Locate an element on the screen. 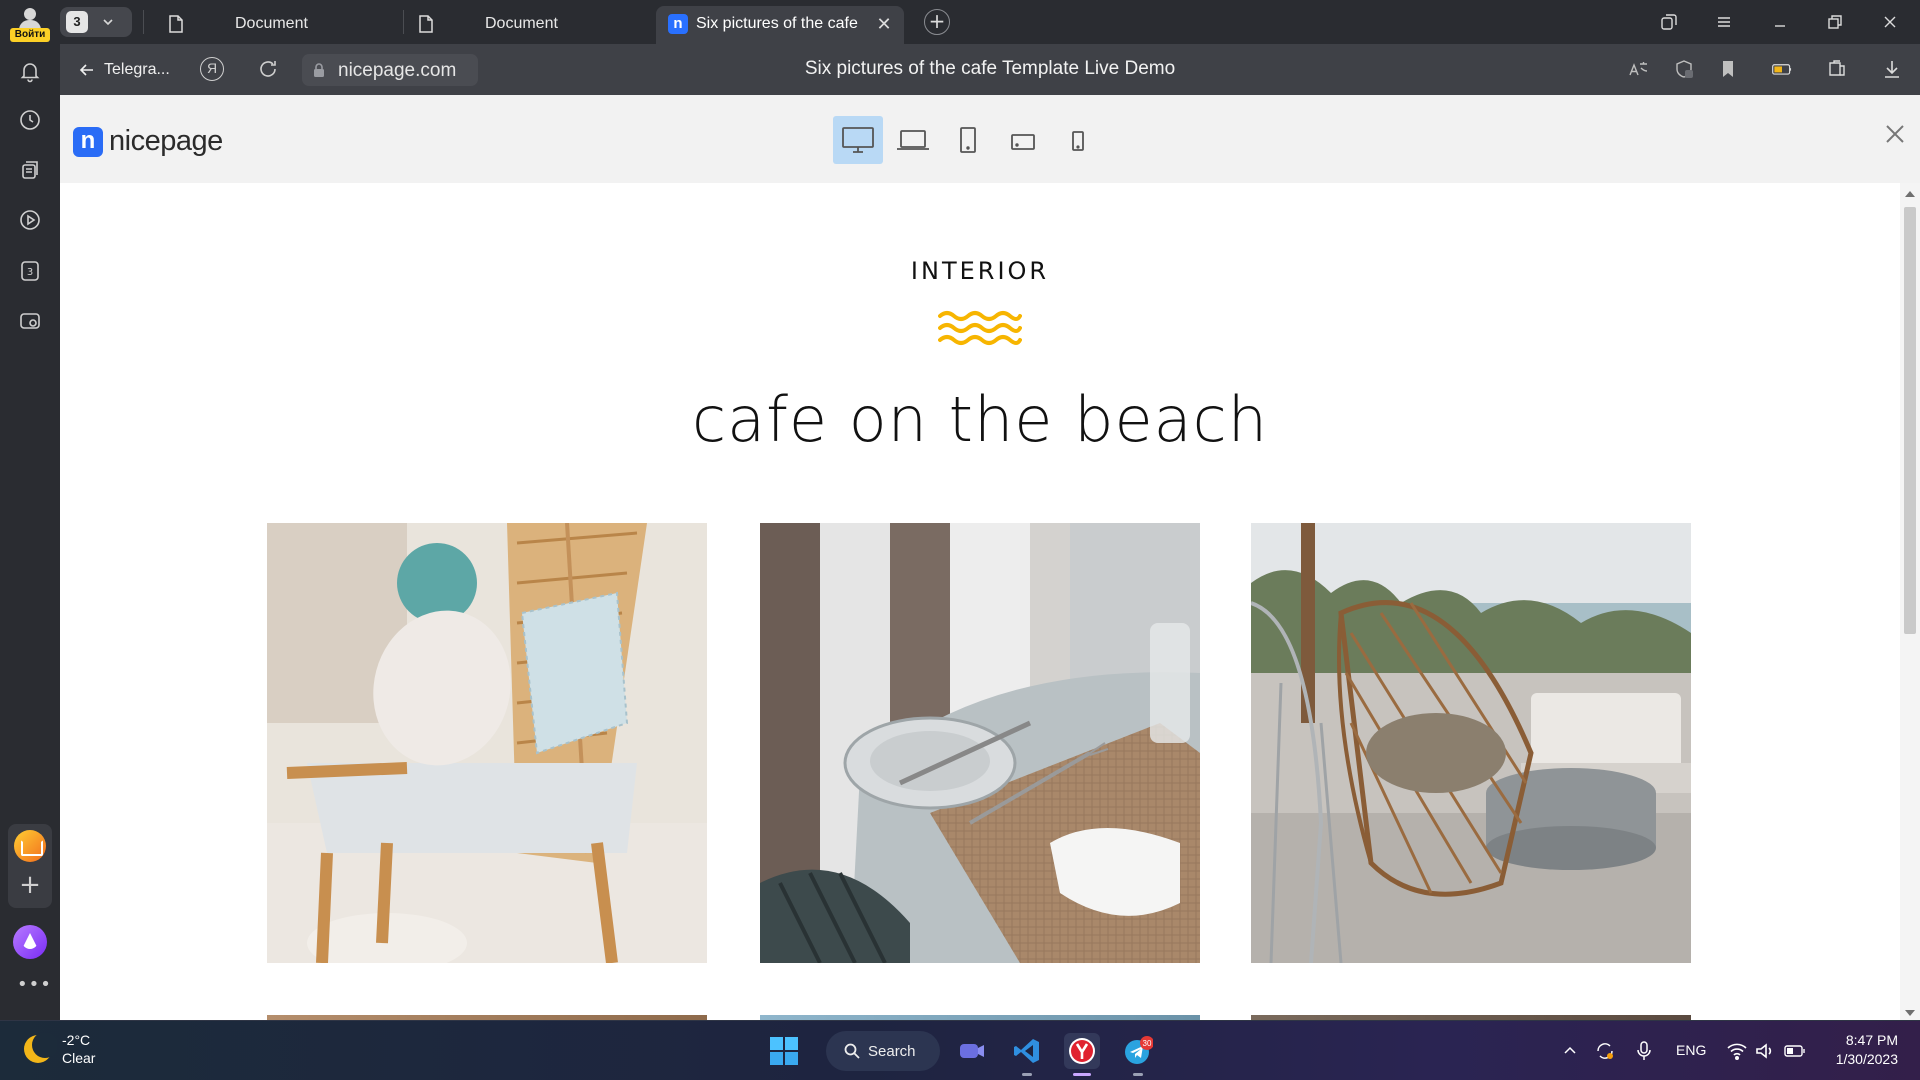 The image size is (1920, 1080). microphone-icon is located at coordinates (1644, 1051).